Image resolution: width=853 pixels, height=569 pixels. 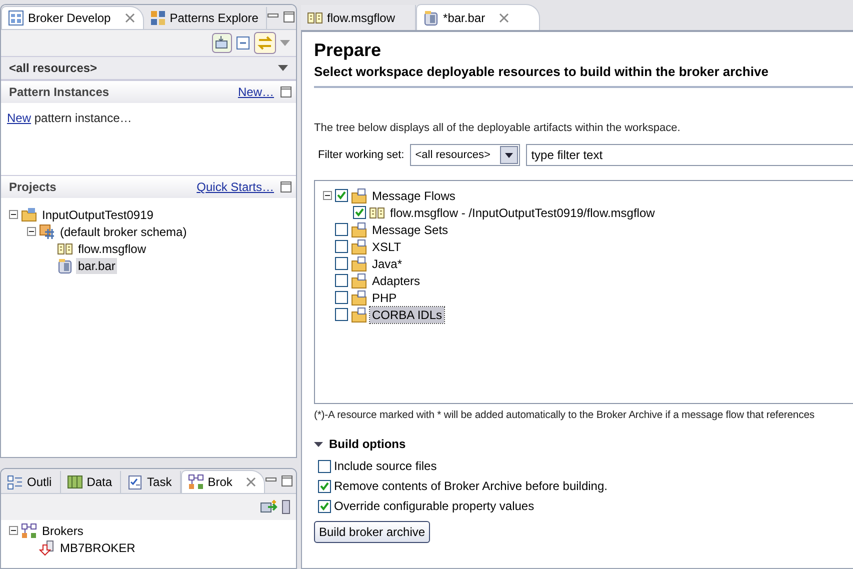 I want to click on section-title: Projects, so click(x=33, y=187).